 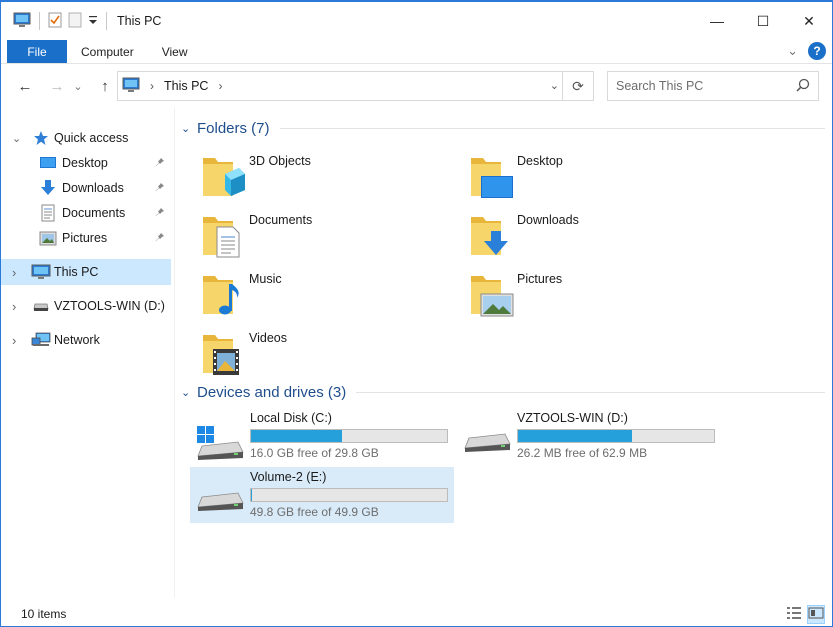 I want to click on sidebar-item-label: Pictures, so click(x=85, y=238).